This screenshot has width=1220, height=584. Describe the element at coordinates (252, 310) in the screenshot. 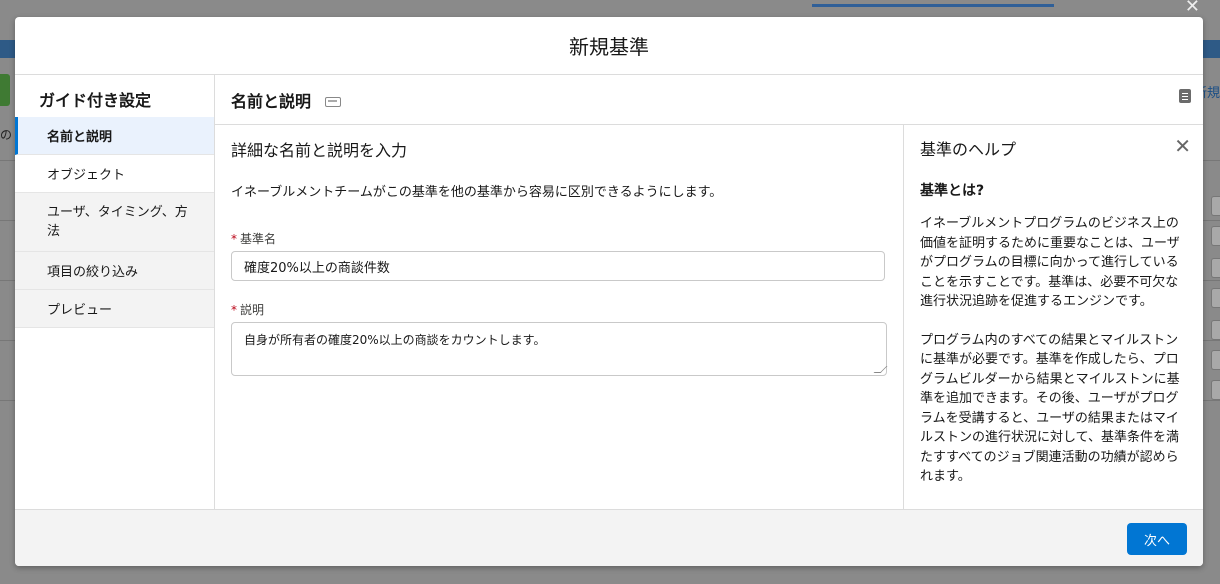

I see `description-label-text: 説明` at that location.